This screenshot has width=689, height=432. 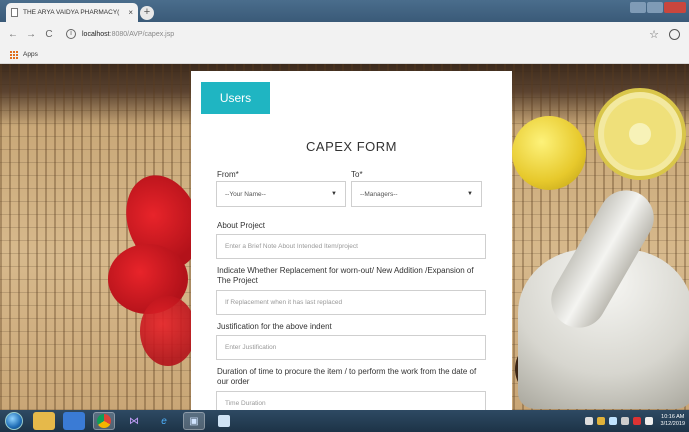 What do you see at coordinates (245, 194) in the screenshot?
I see `from-select-value: --Your Name--` at bounding box center [245, 194].